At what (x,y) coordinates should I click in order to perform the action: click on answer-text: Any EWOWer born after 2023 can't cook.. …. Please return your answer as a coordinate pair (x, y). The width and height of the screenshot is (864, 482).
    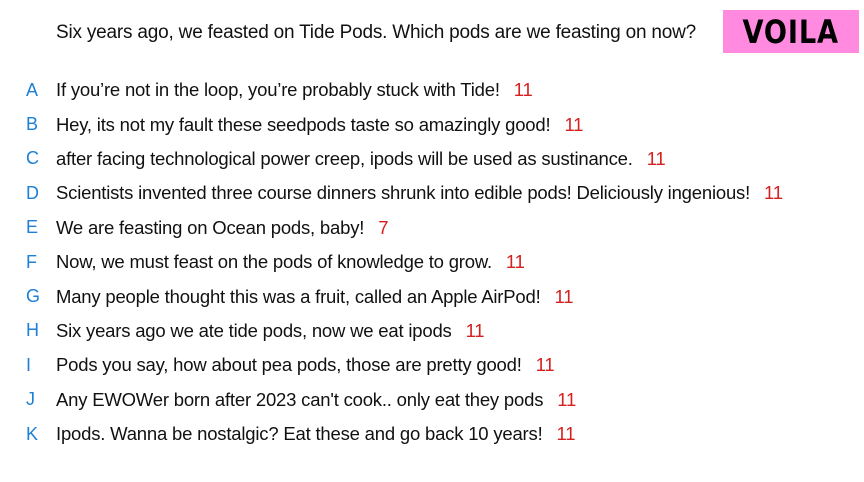
    Looking at the image, I should click on (300, 399).